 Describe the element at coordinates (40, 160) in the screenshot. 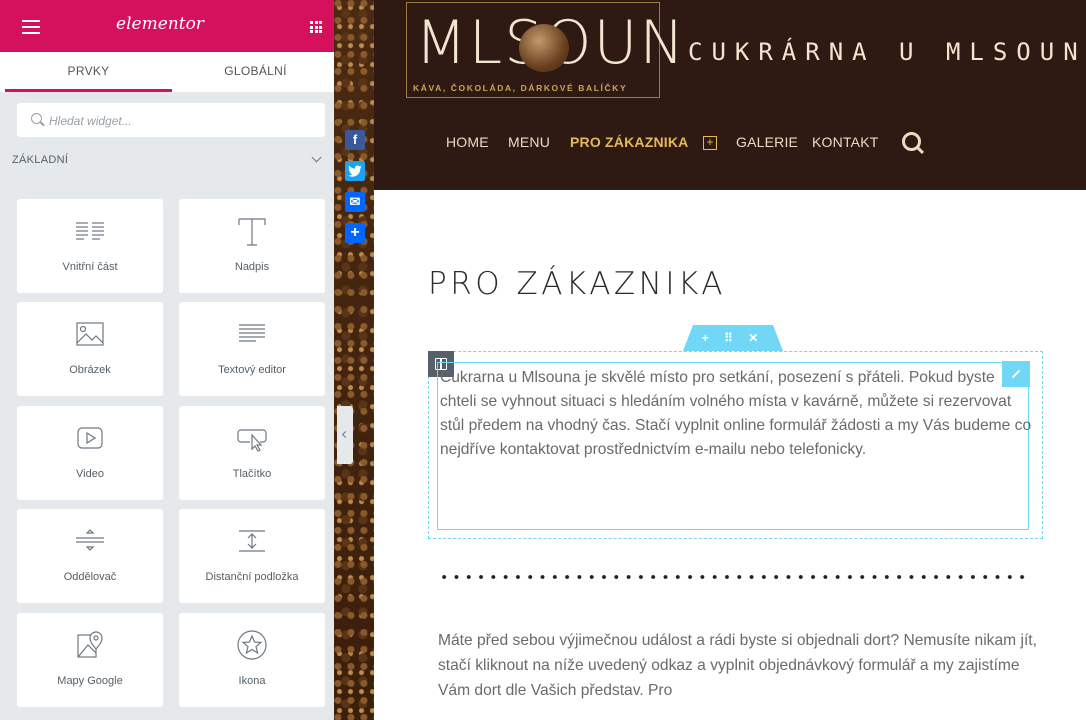

I see `category-label: ZÁKLADNÍ` at that location.